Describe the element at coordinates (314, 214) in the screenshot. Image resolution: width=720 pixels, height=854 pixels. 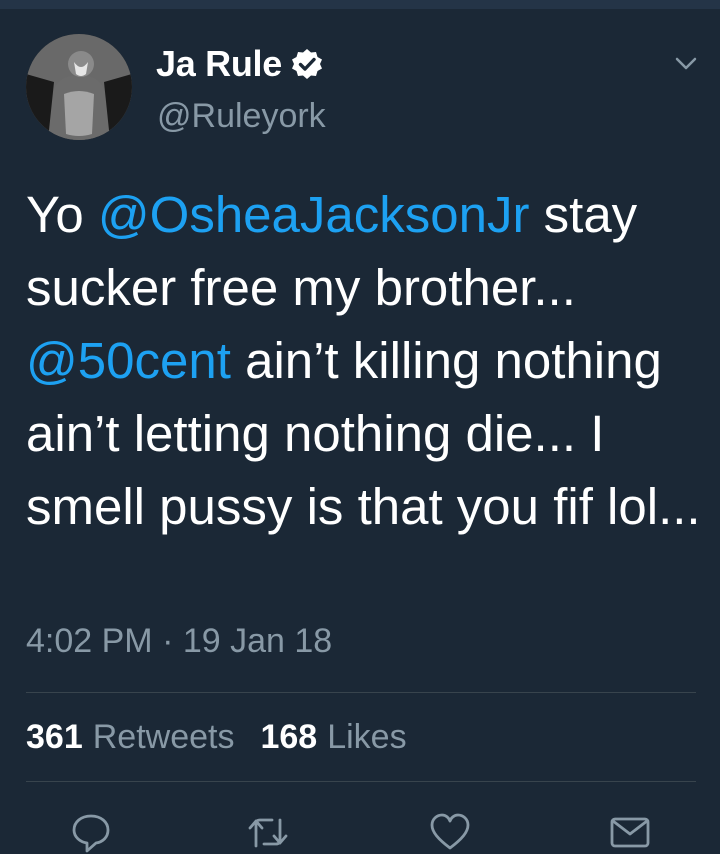
I see `mention-link: @OsheaJacksonJr` at that location.